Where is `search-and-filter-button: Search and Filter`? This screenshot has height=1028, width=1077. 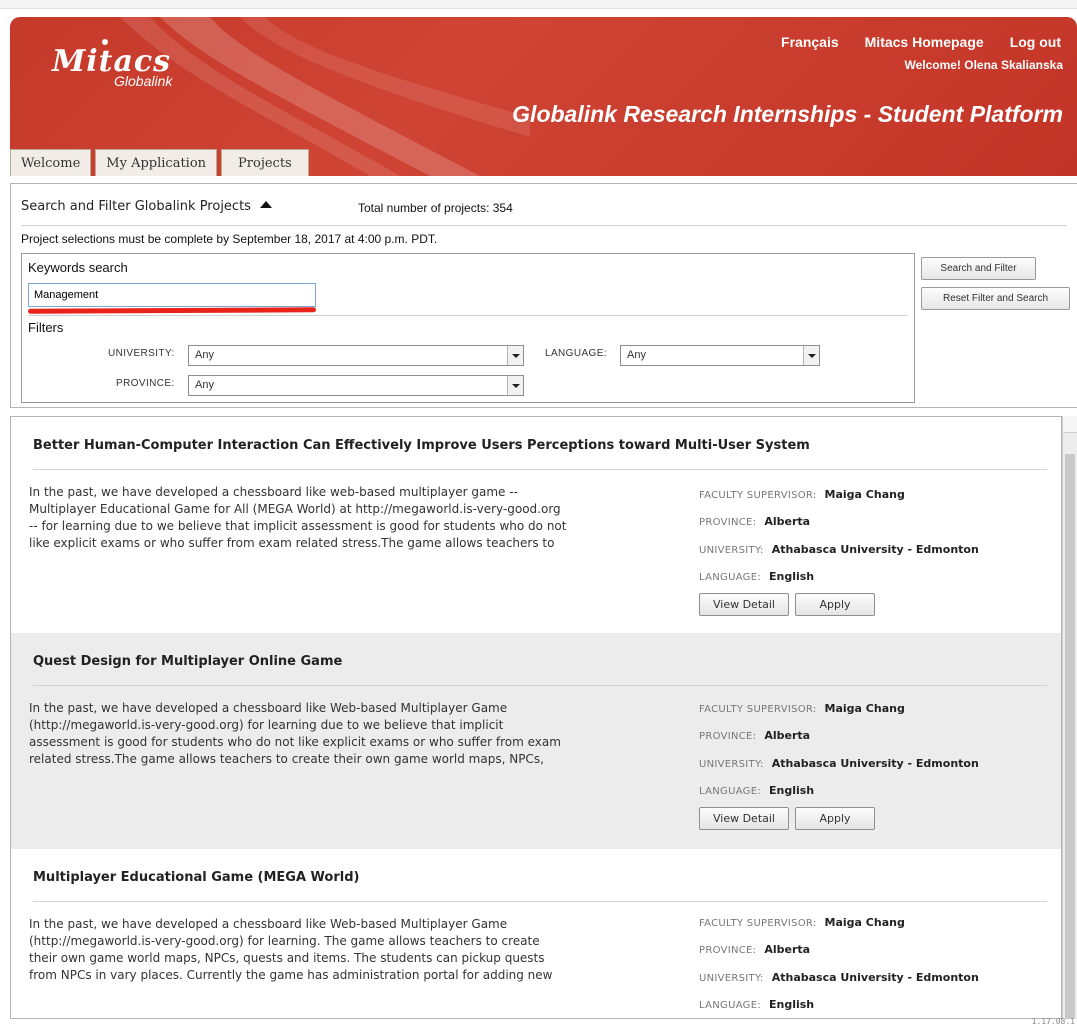
search-and-filter-button: Search and Filter is located at coordinates (978, 268).